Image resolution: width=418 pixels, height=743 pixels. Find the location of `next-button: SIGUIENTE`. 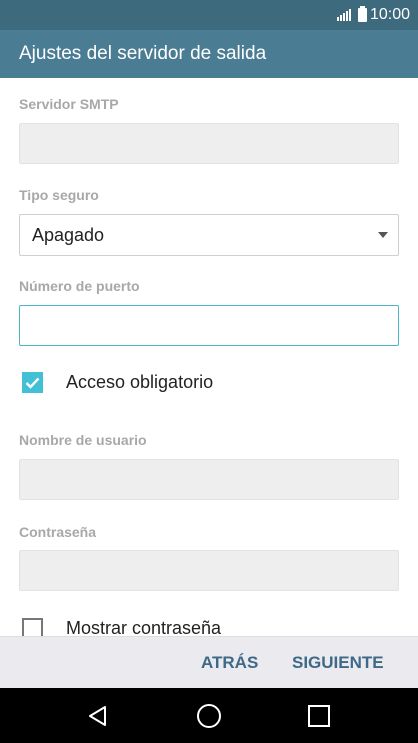

next-button: SIGUIENTE is located at coordinates (338, 663).